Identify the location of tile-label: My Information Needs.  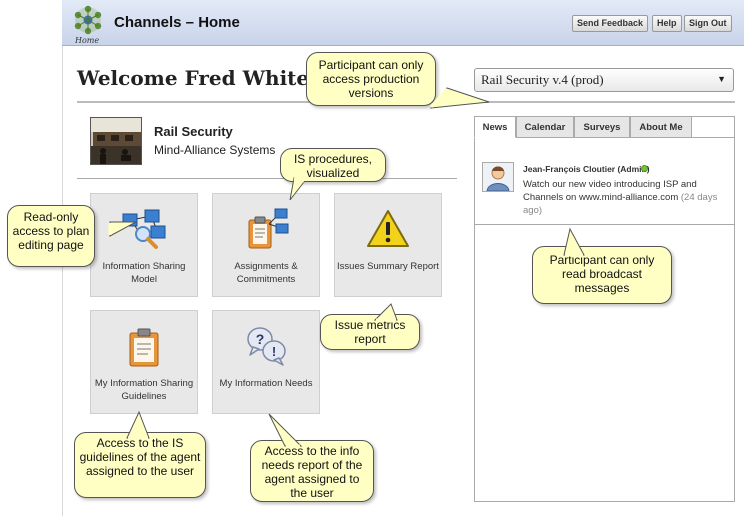
(266, 383).